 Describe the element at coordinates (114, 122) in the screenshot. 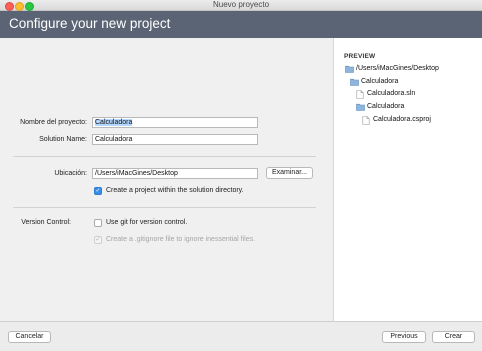

I see `project-name-value: Calculadora` at that location.